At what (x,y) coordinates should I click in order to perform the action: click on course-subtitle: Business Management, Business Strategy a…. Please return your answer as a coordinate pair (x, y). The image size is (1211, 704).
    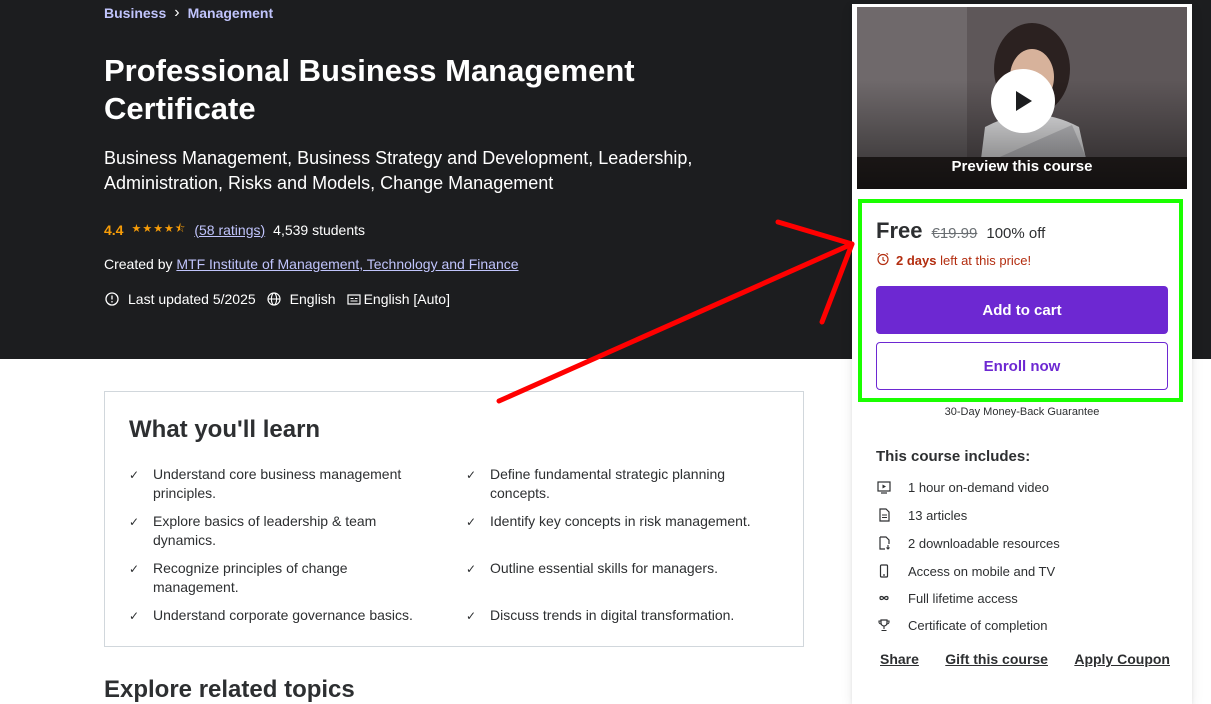
    Looking at the image, I should click on (398, 170).